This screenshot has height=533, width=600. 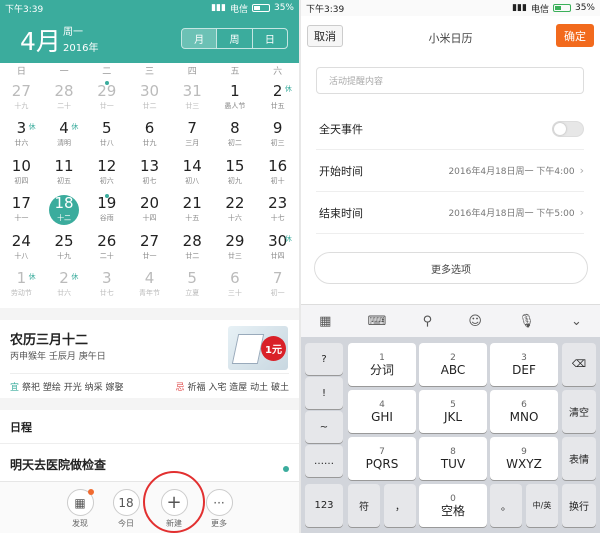 What do you see at coordinates (324, 505) in the screenshot?
I see `numeric-key: 123` at bounding box center [324, 505].